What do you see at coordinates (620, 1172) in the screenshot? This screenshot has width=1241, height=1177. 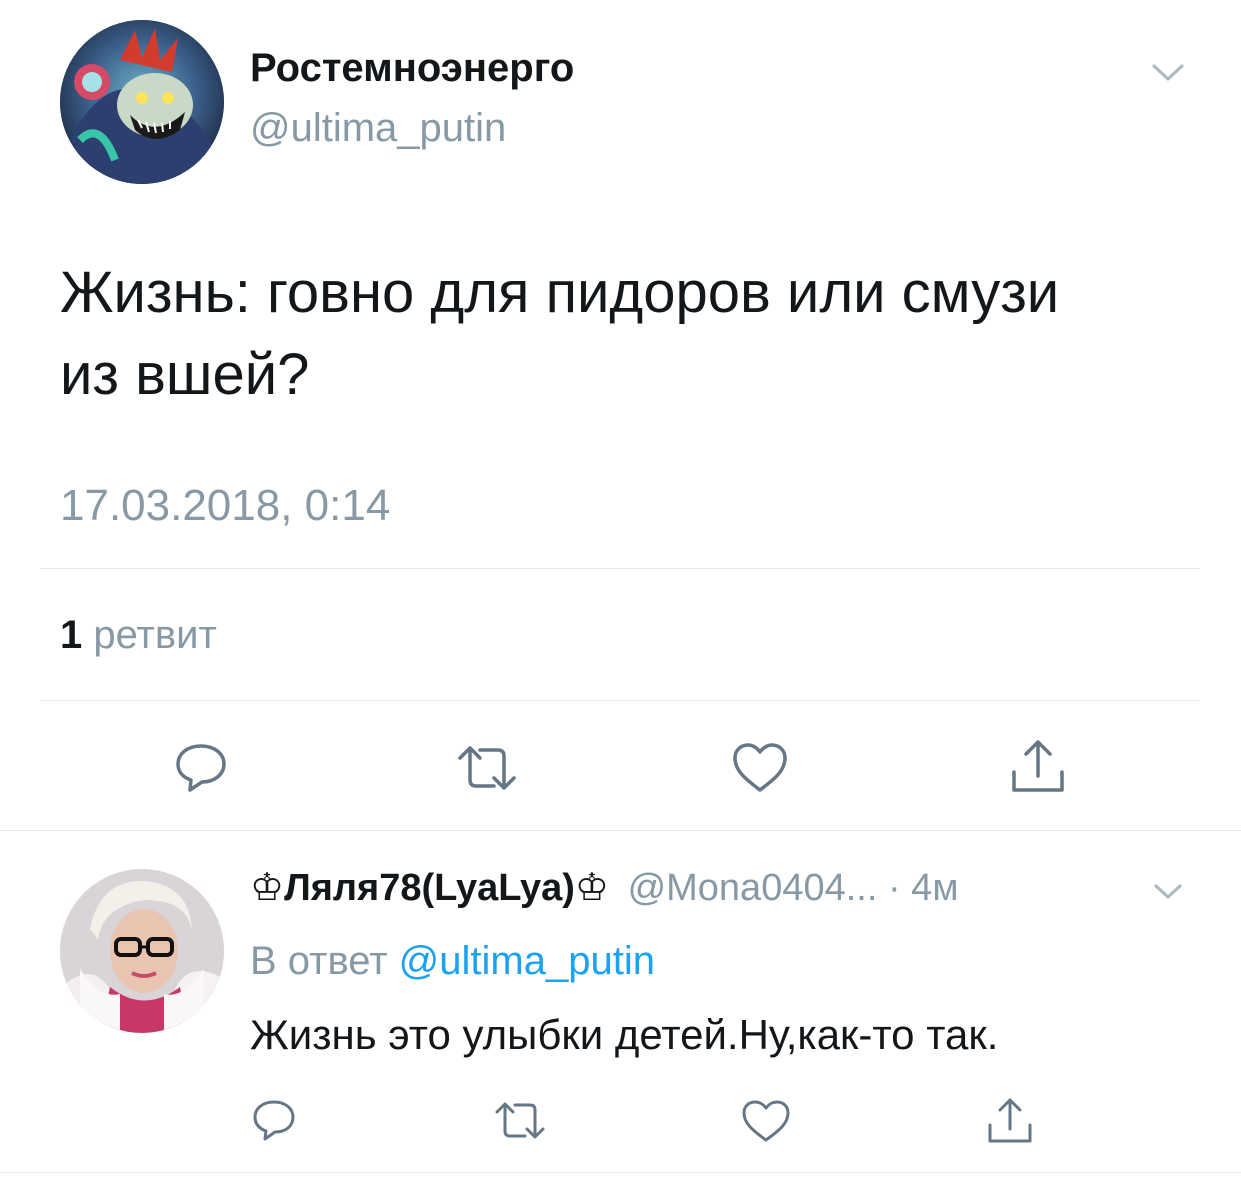 I see `bottom-divider` at bounding box center [620, 1172].